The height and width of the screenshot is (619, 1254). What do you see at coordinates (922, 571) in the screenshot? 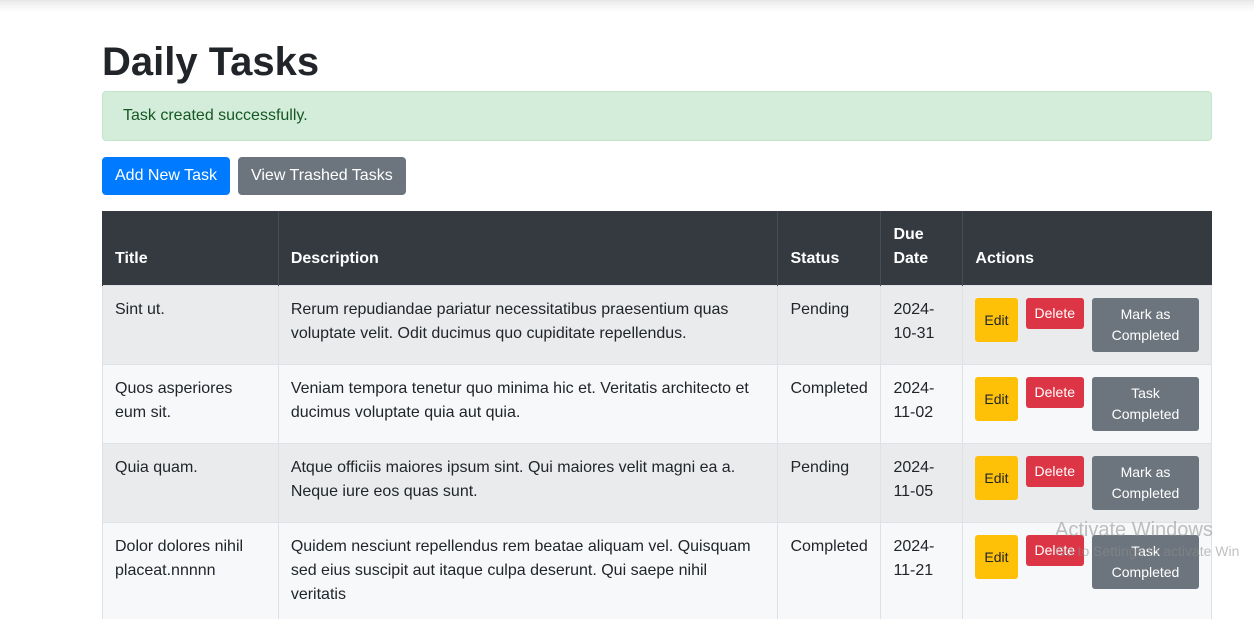
I see `task-due-date: 2024- 11-21` at bounding box center [922, 571].